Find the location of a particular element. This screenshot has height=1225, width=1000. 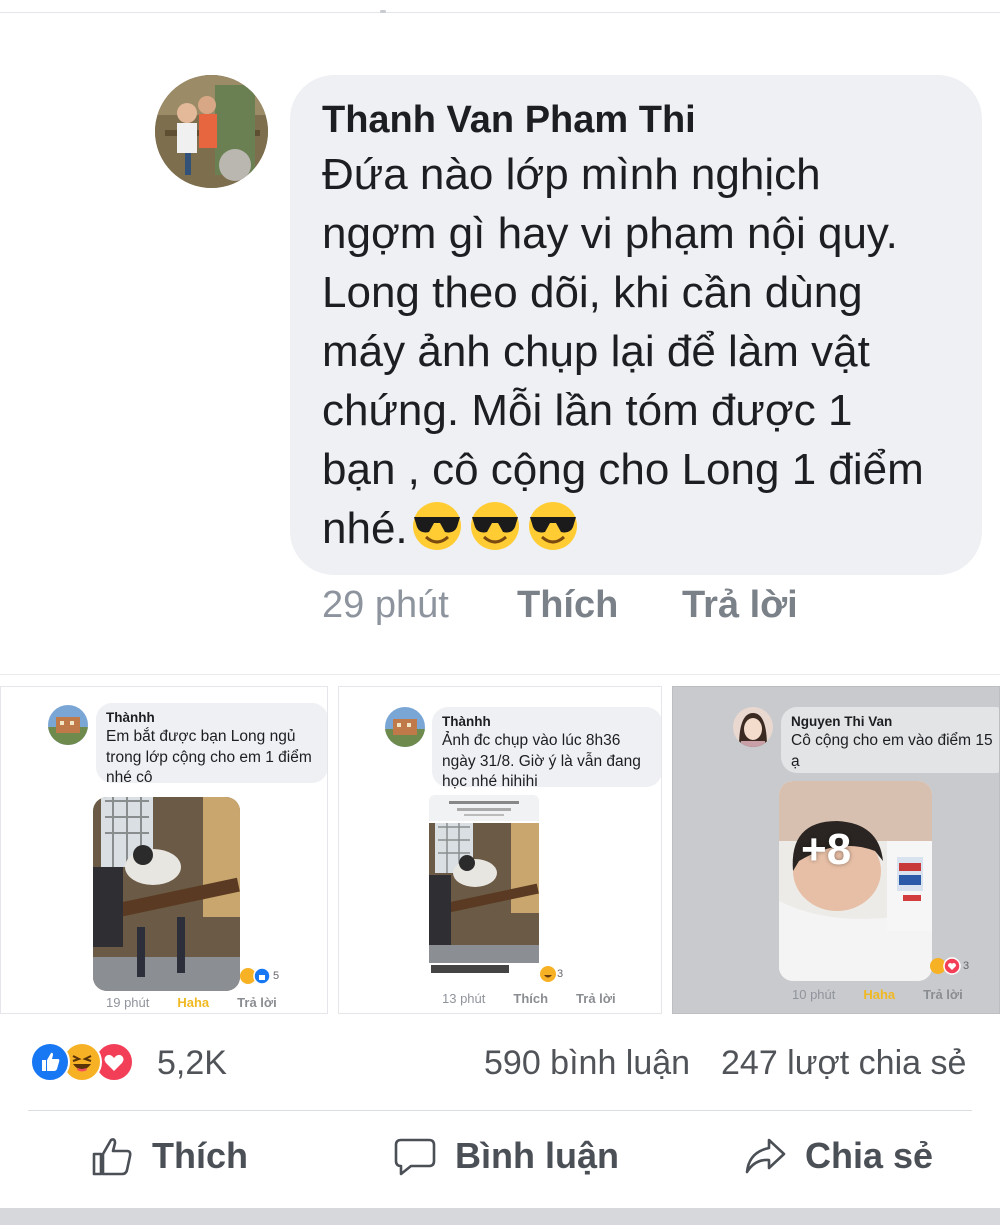

comment-line: Đứa nào lớp mình nghịch is located at coordinates (571, 174).